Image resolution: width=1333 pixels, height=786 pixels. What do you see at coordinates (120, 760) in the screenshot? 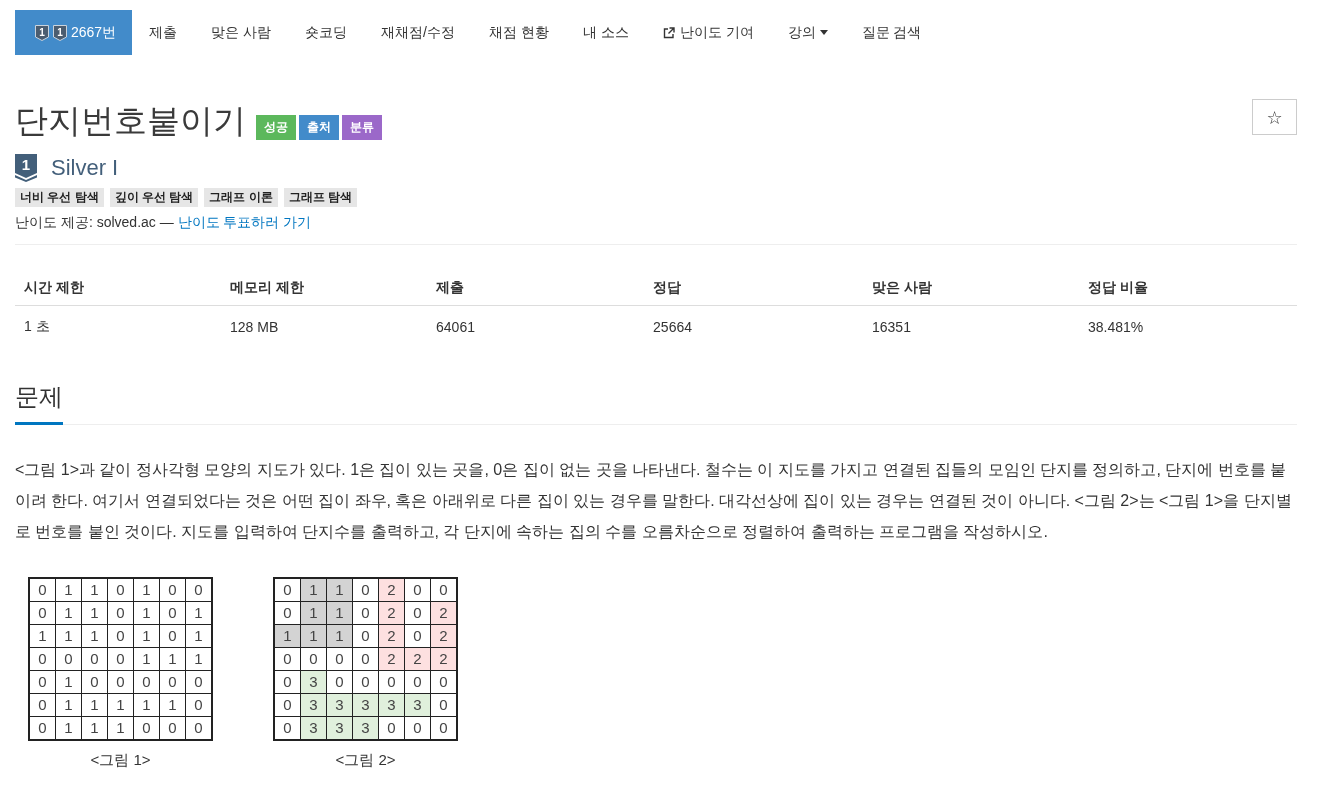
I see `figure-caption: <그림 1>` at bounding box center [120, 760].